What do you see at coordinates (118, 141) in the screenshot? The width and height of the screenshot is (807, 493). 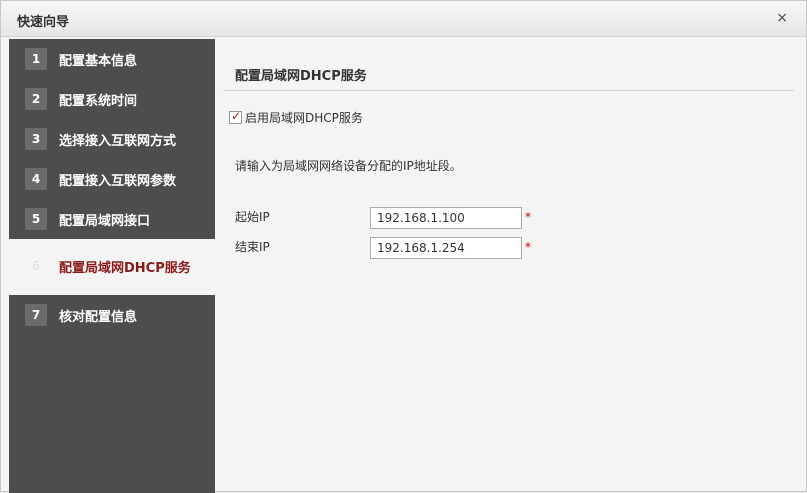 I see `step-label: 选择接入互联网方式` at bounding box center [118, 141].